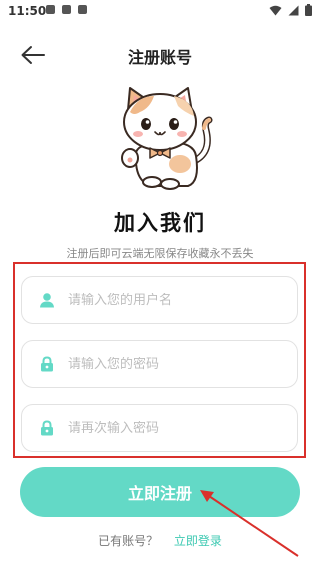 This screenshot has height=568, width=320. I want to click on app-bar: 注册账号, so click(160, 54).